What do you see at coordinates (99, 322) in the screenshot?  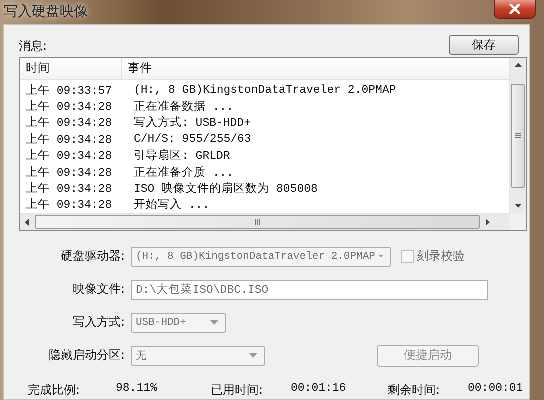 I see `field-label: 写入方式:` at bounding box center [99, 322].